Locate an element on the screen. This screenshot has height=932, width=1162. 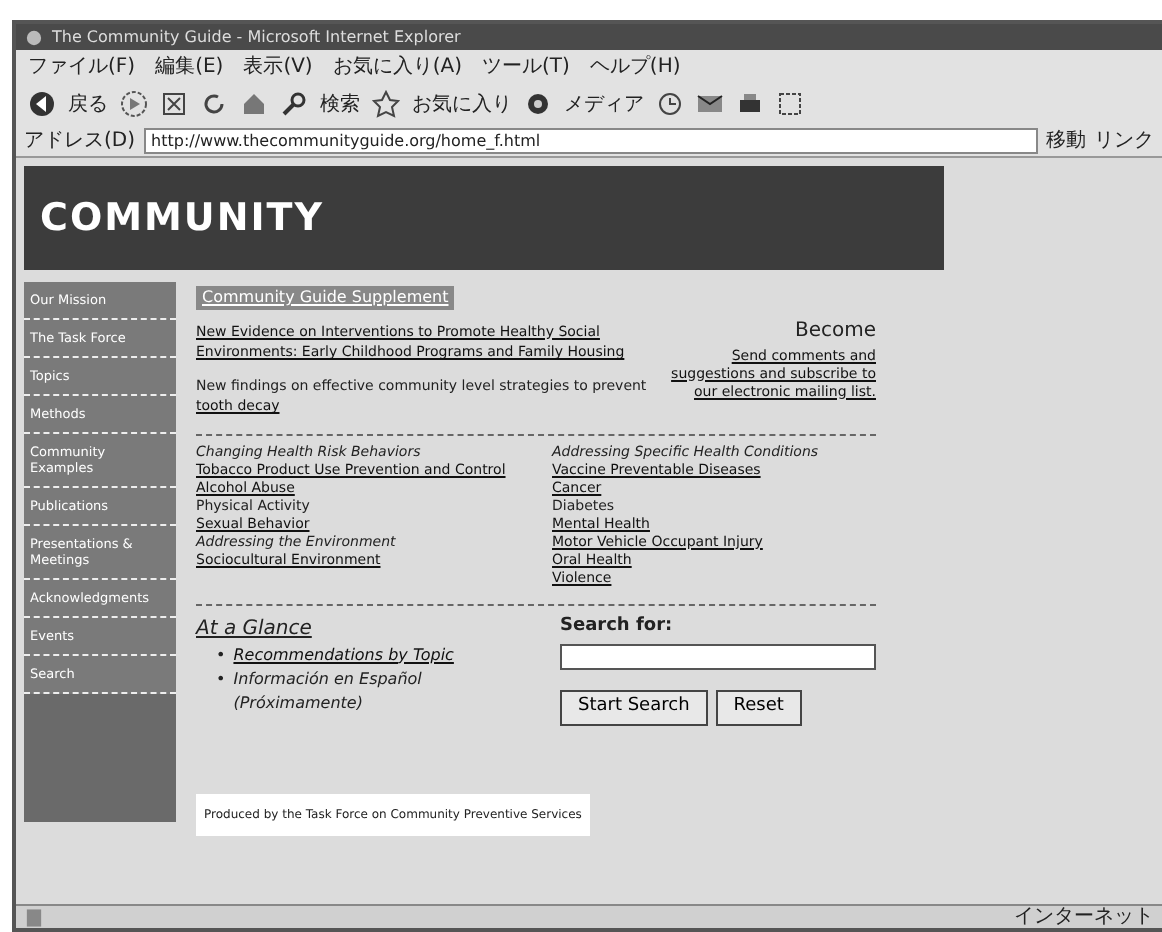
glance-title: At a Glance is located at coordinates (255, 629).